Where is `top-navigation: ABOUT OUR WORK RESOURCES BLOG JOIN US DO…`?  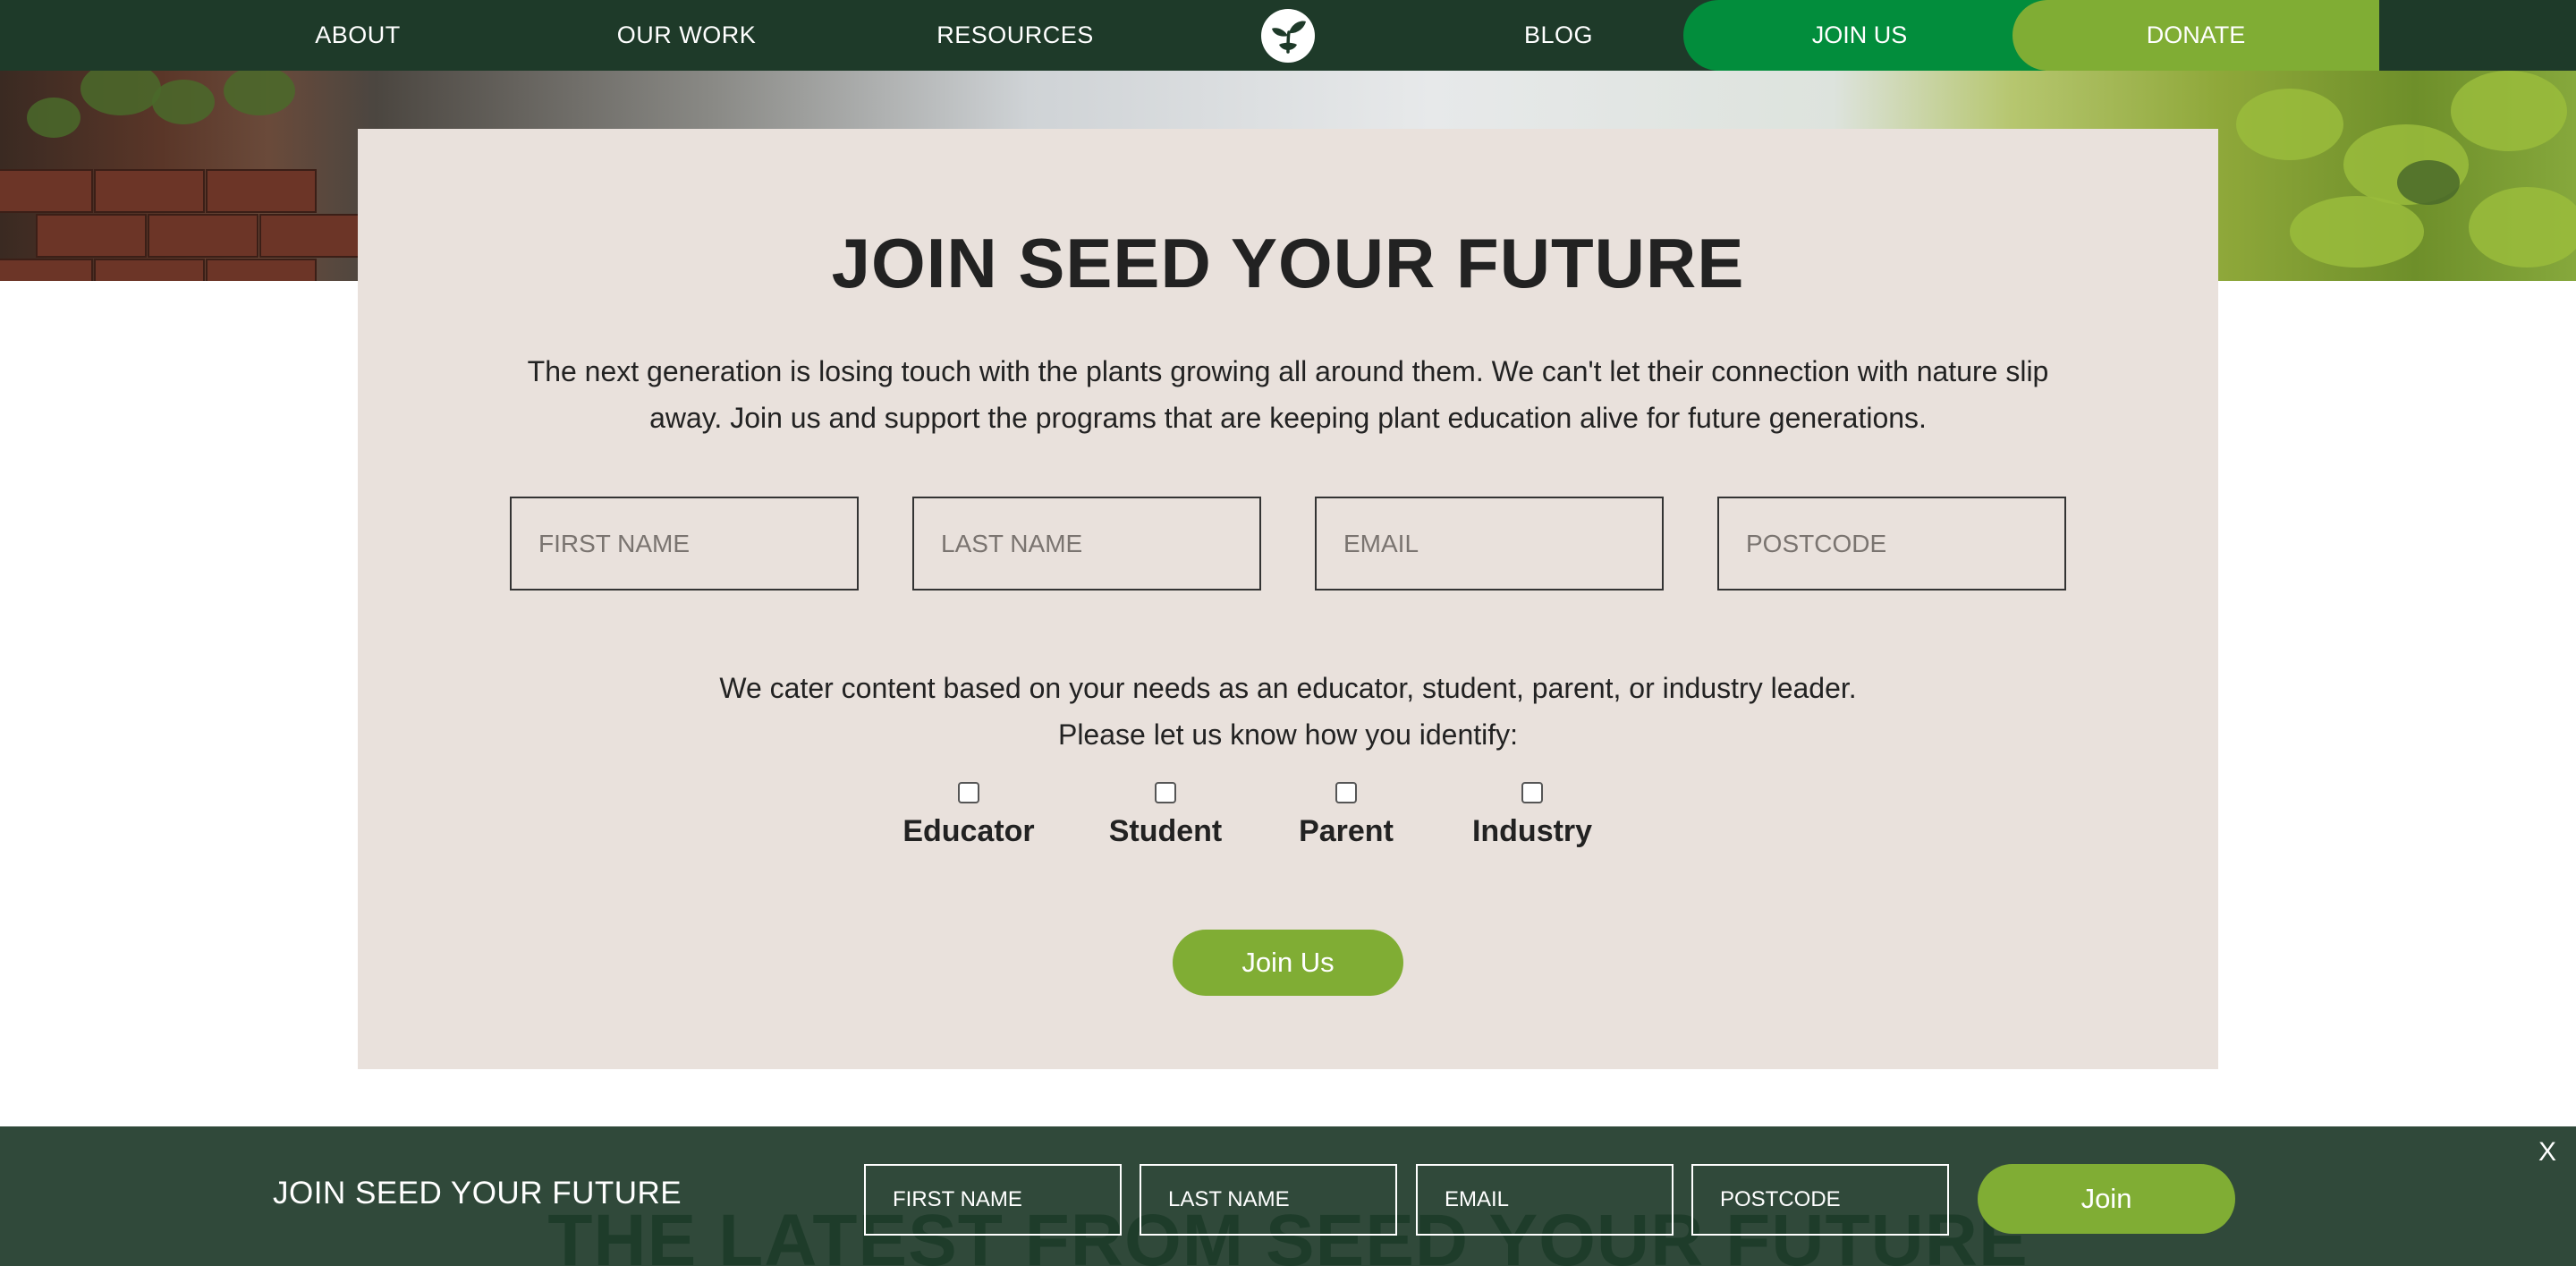
top-navigation: ABOUT OUR WORK RESOURCES BLOG JOIN US DO… is located at coordinates (1288, 35).